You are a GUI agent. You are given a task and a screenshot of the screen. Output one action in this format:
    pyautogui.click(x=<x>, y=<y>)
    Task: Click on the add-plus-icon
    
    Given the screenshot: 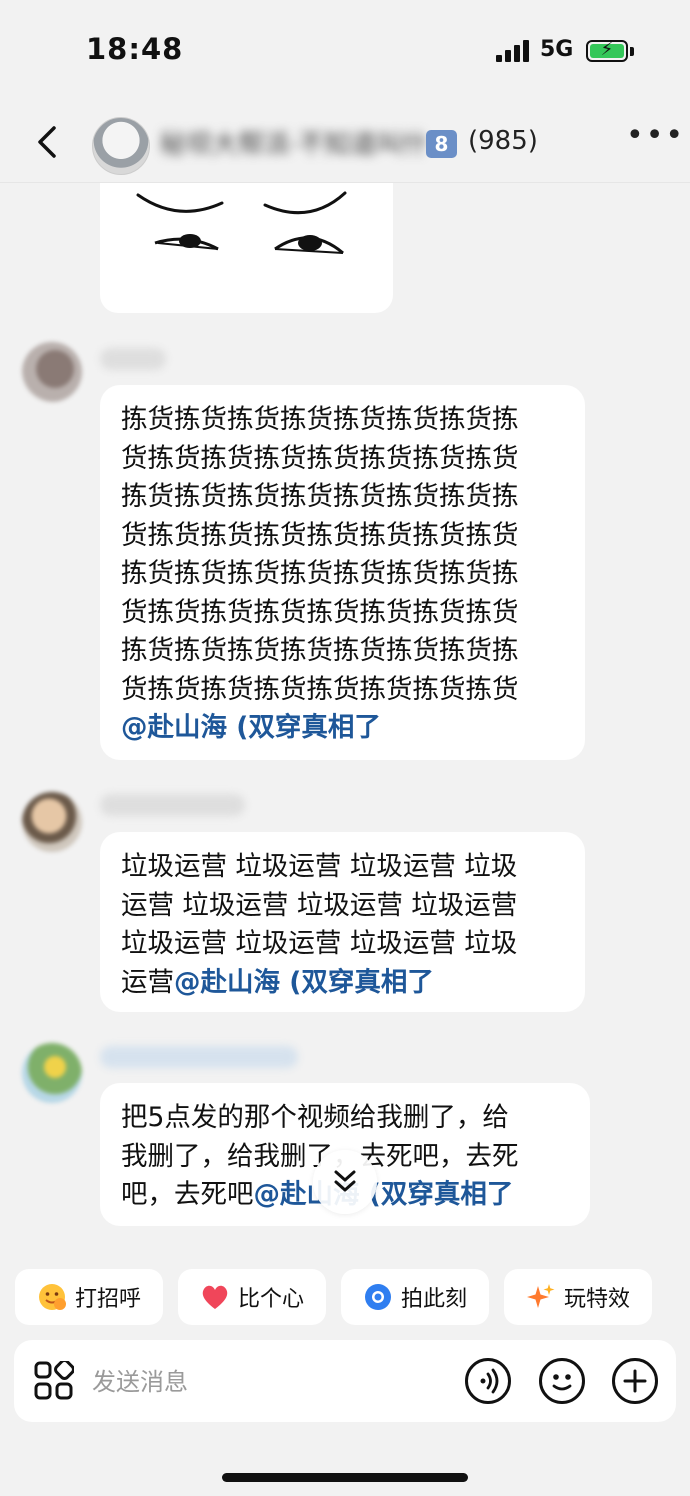 What is the action you would take?
    pyautogui.click(x=635, y=1381)
    